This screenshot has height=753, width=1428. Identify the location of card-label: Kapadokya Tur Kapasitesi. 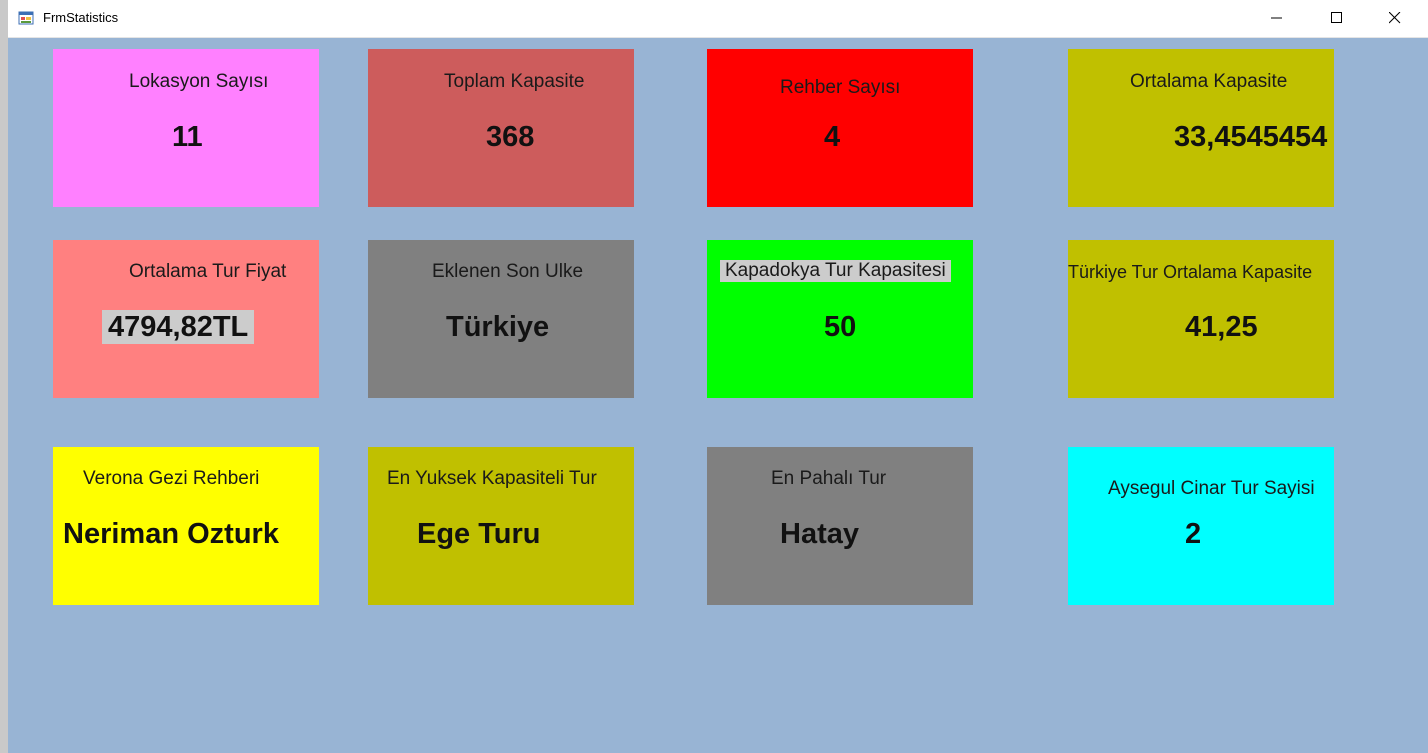
(835, 271).